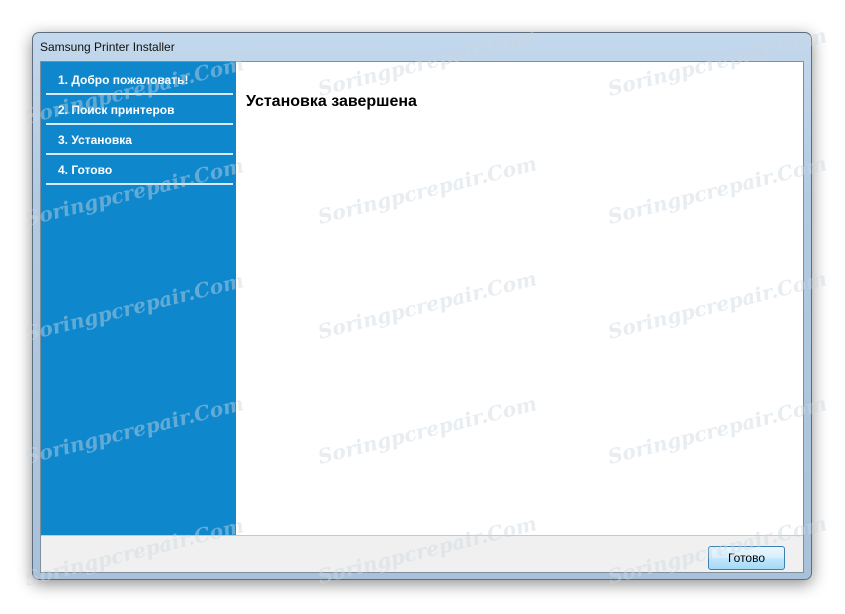 The height and width of the screenshot is (614, 845). Describe the element at coordinates (123, 80) in the screenshot. I see `step-welcome-label: 1. Добро пожаловать!` at that location.